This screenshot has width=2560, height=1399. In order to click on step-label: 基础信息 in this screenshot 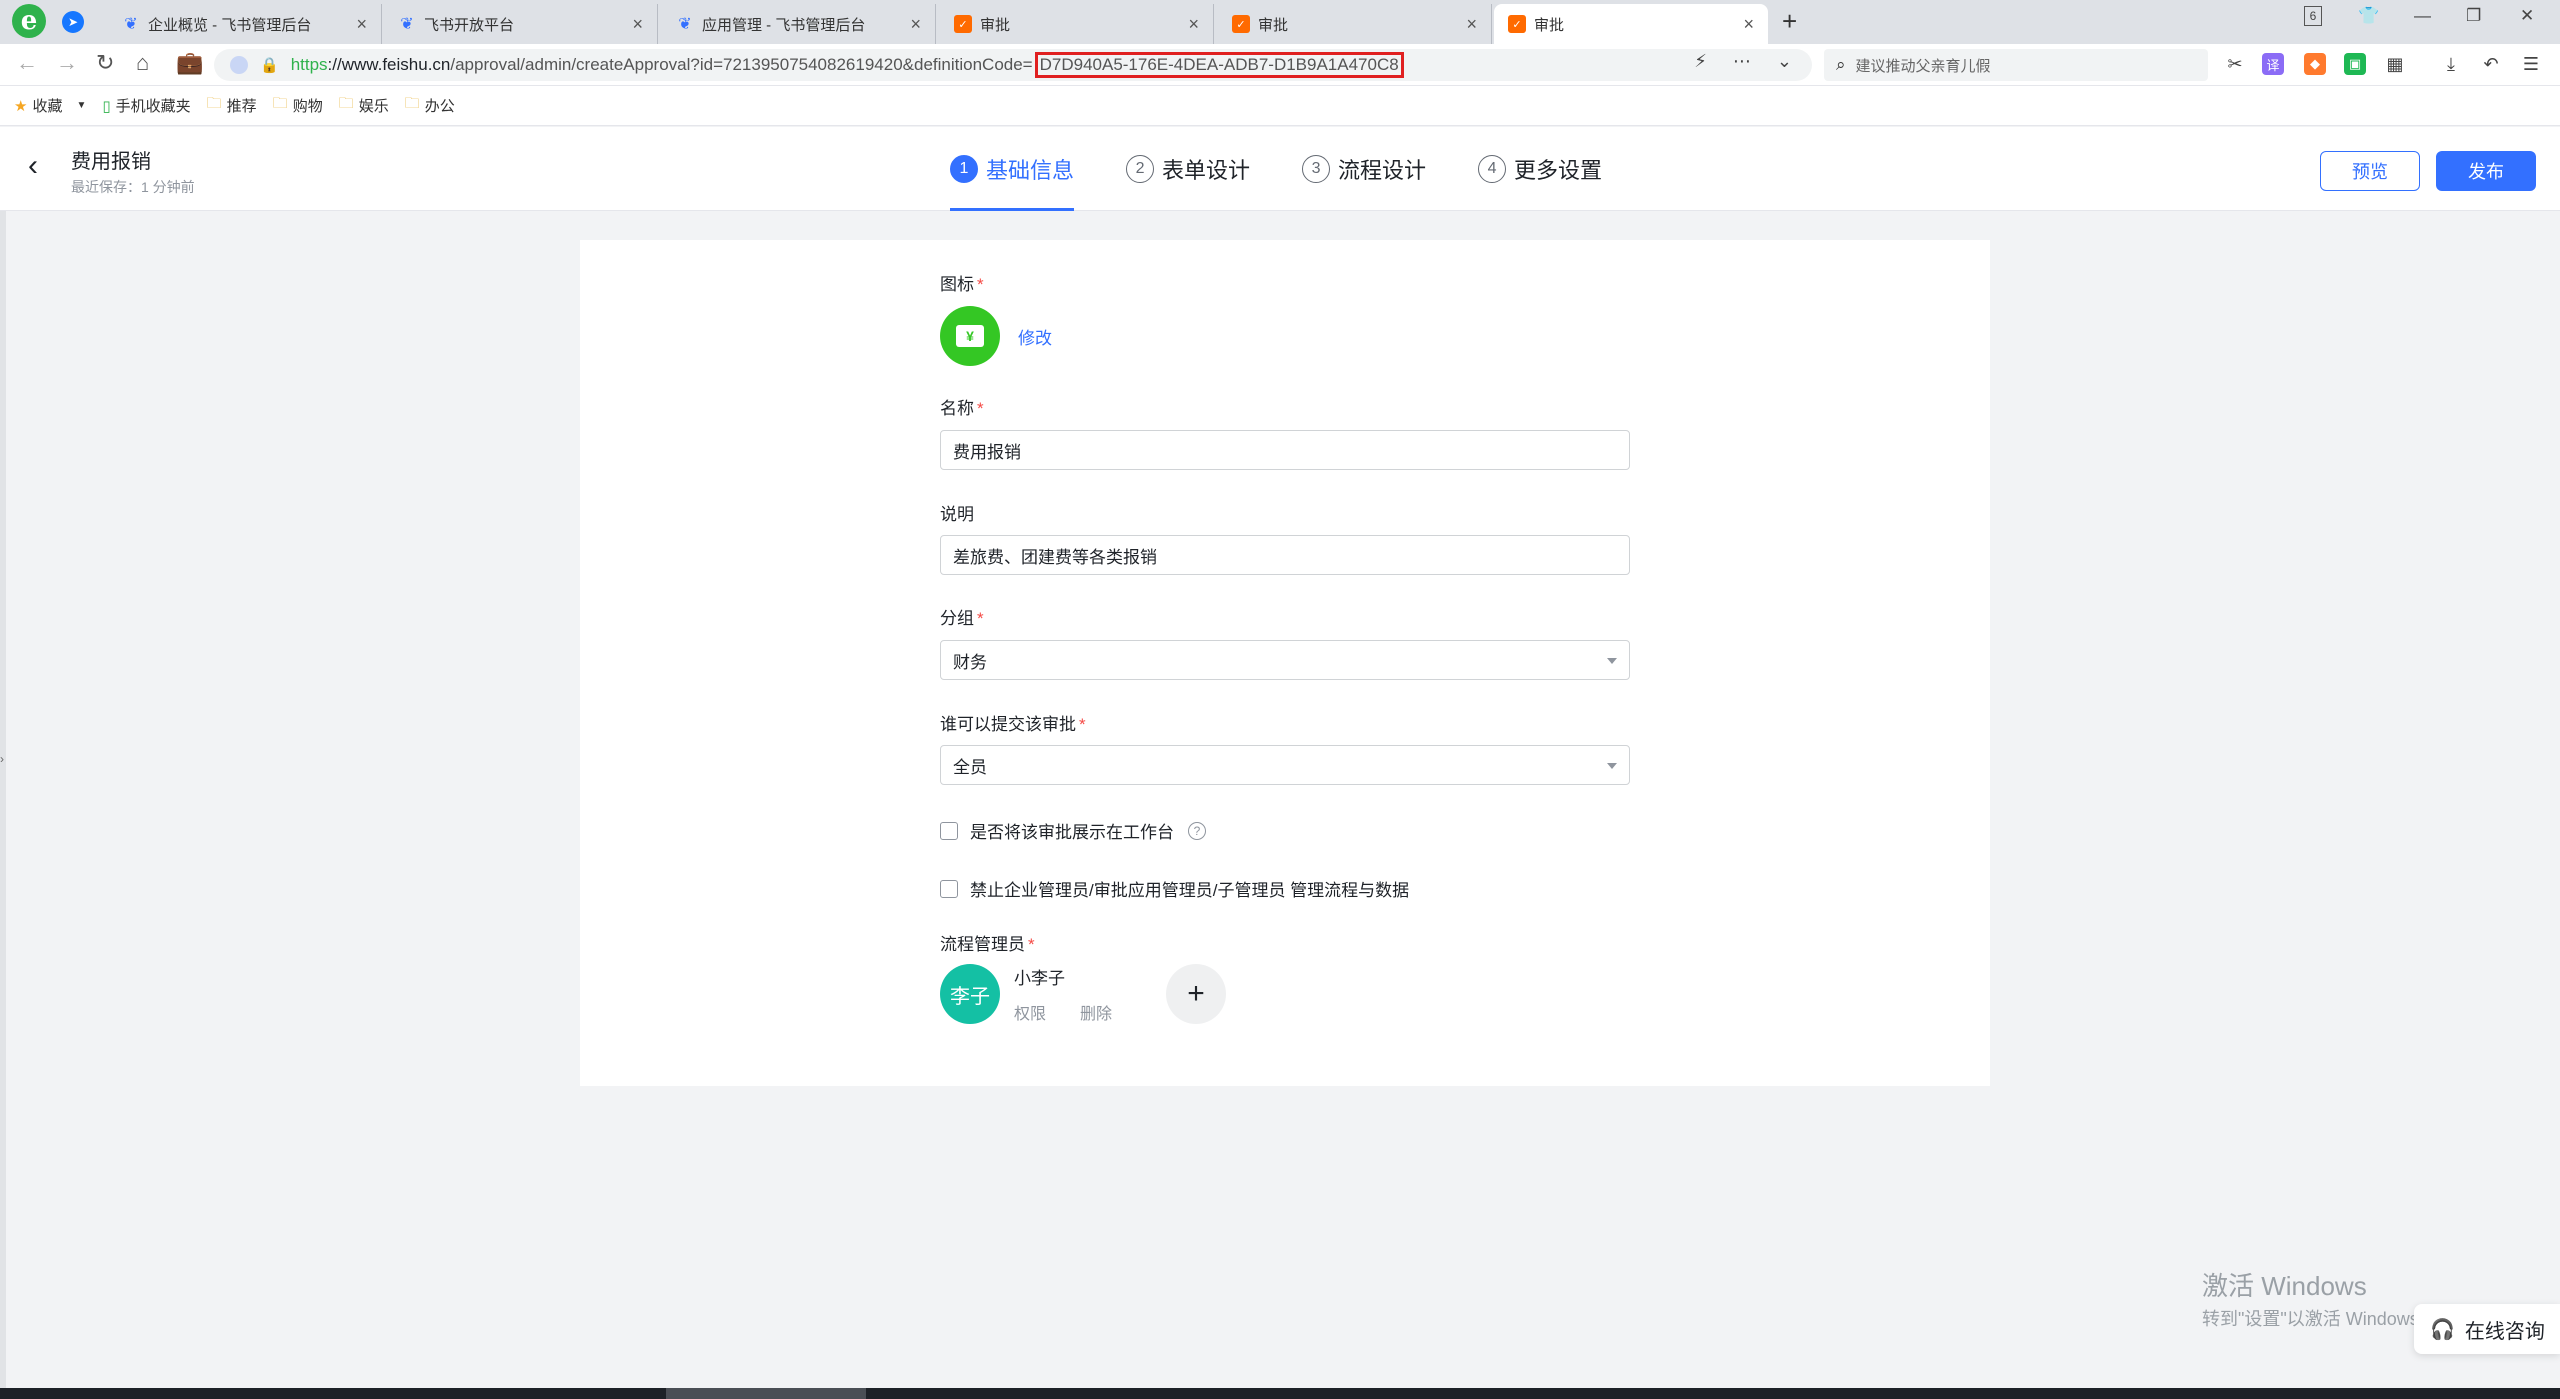, I will do `click(1030, 170)`.